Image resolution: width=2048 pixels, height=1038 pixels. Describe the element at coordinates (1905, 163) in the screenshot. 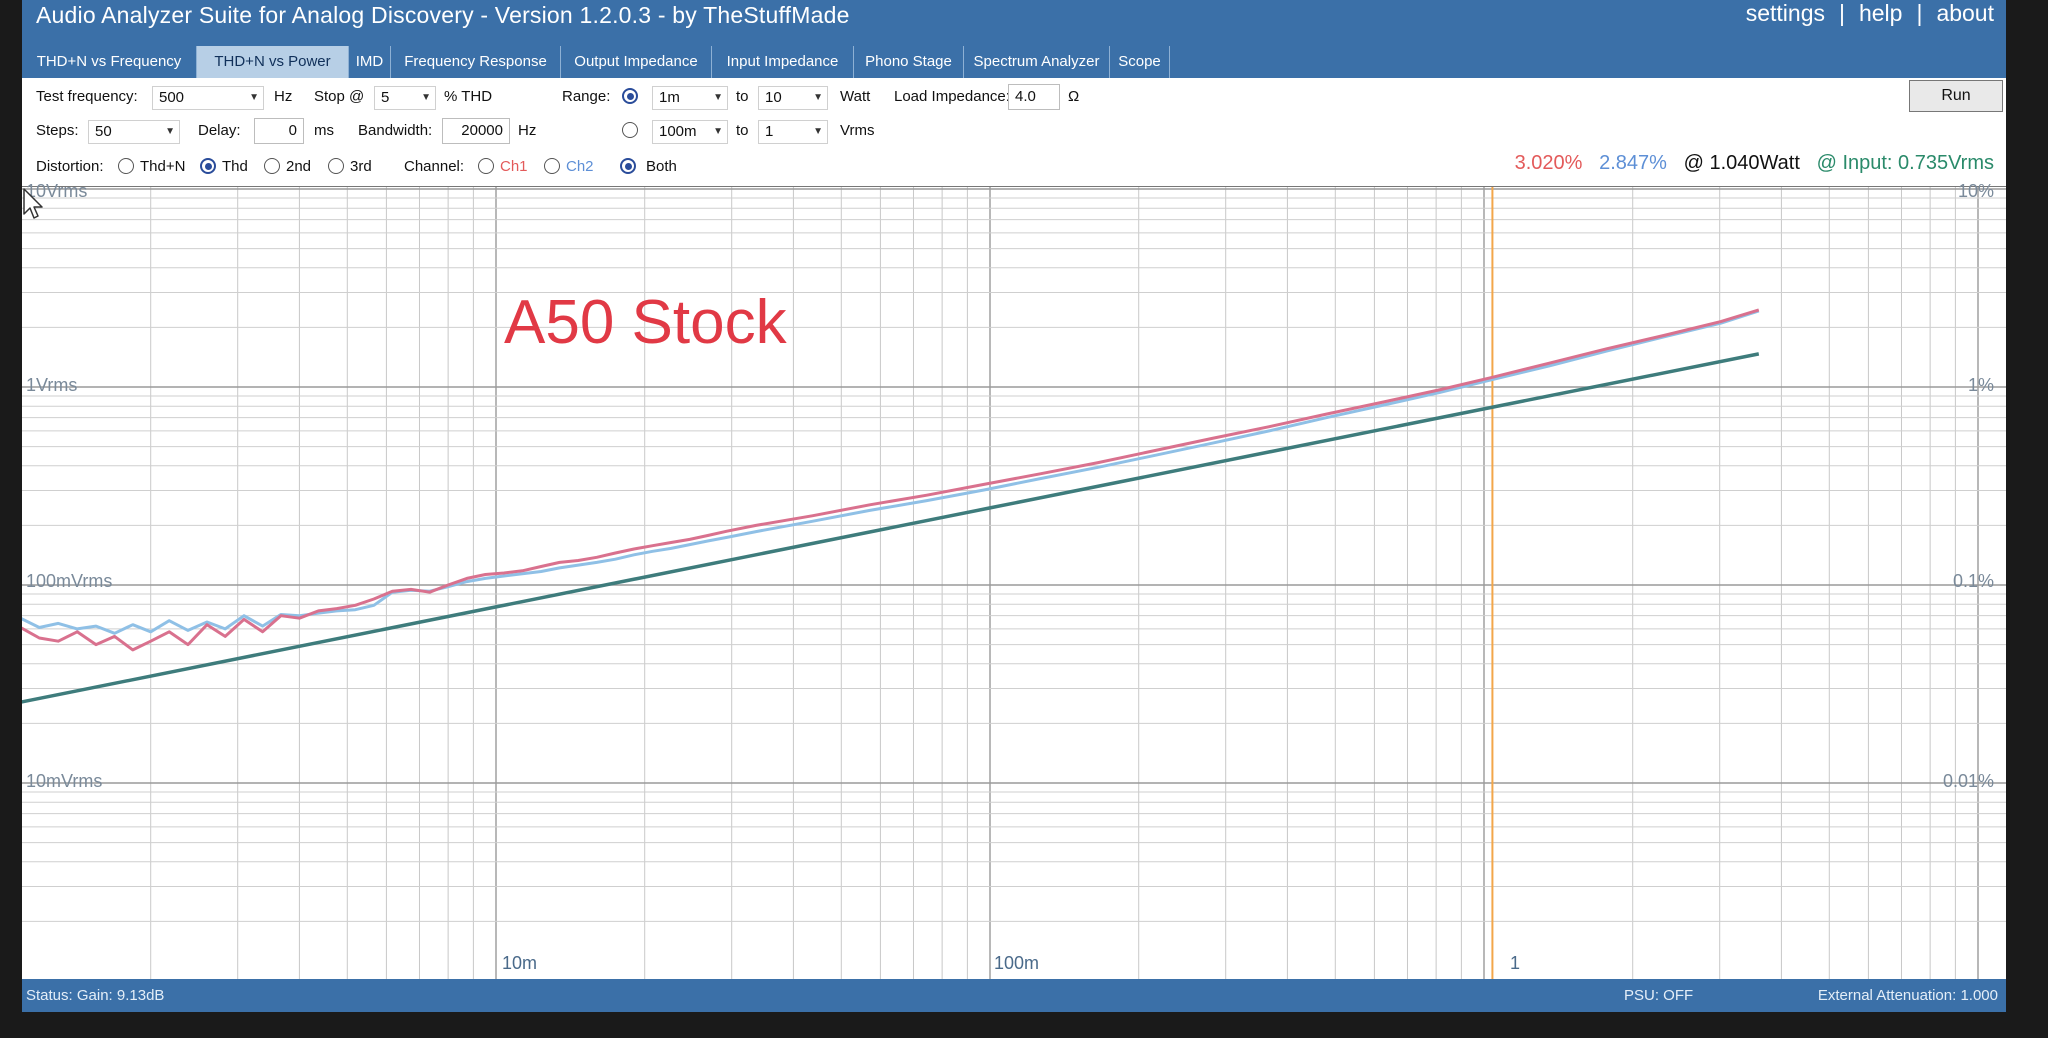

I see `readout-input: @ Input: 0.735Vrms` at that location.